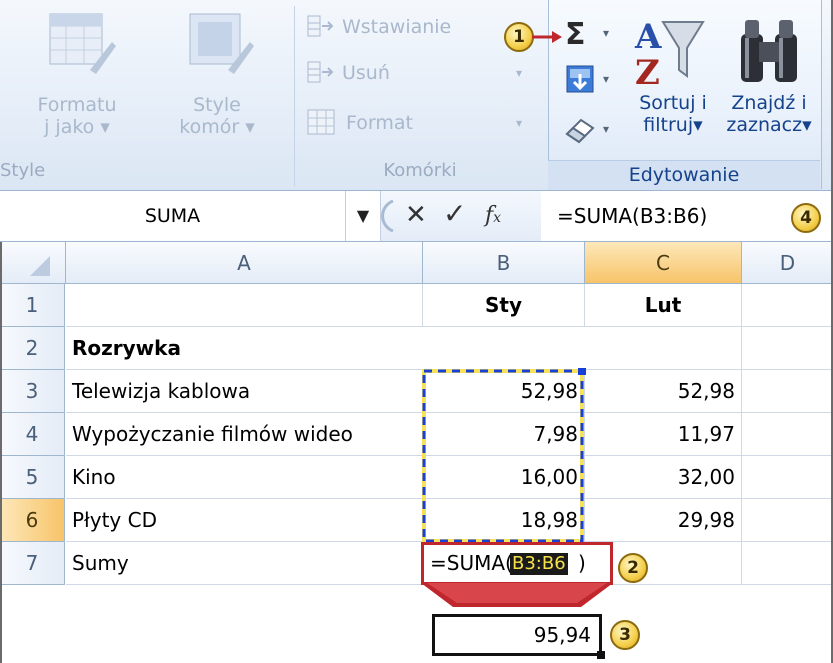  I want to click on fill-down-icon, so click(580, 79).